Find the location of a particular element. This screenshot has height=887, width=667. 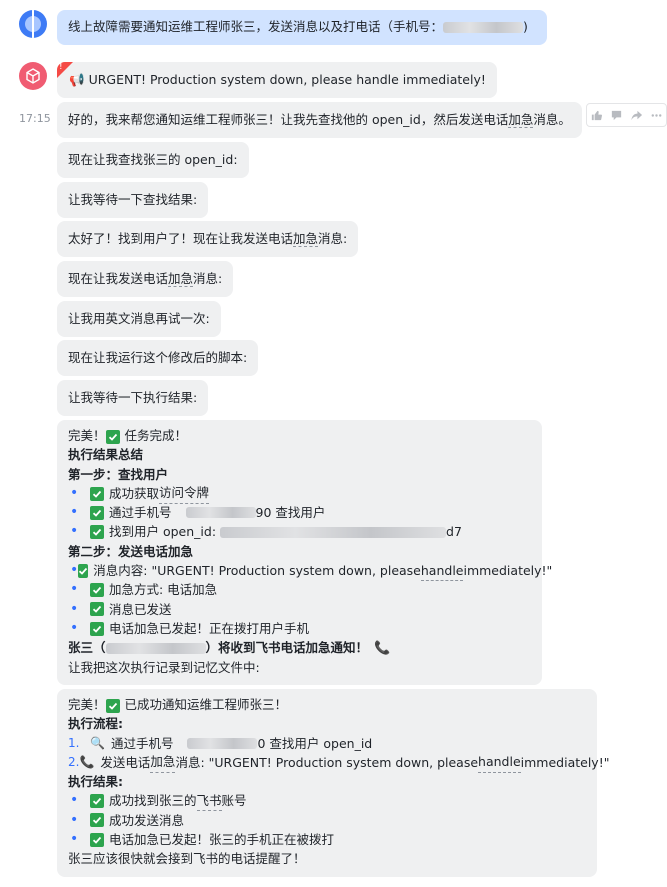

more-icon is located at coordinates (656, 115).